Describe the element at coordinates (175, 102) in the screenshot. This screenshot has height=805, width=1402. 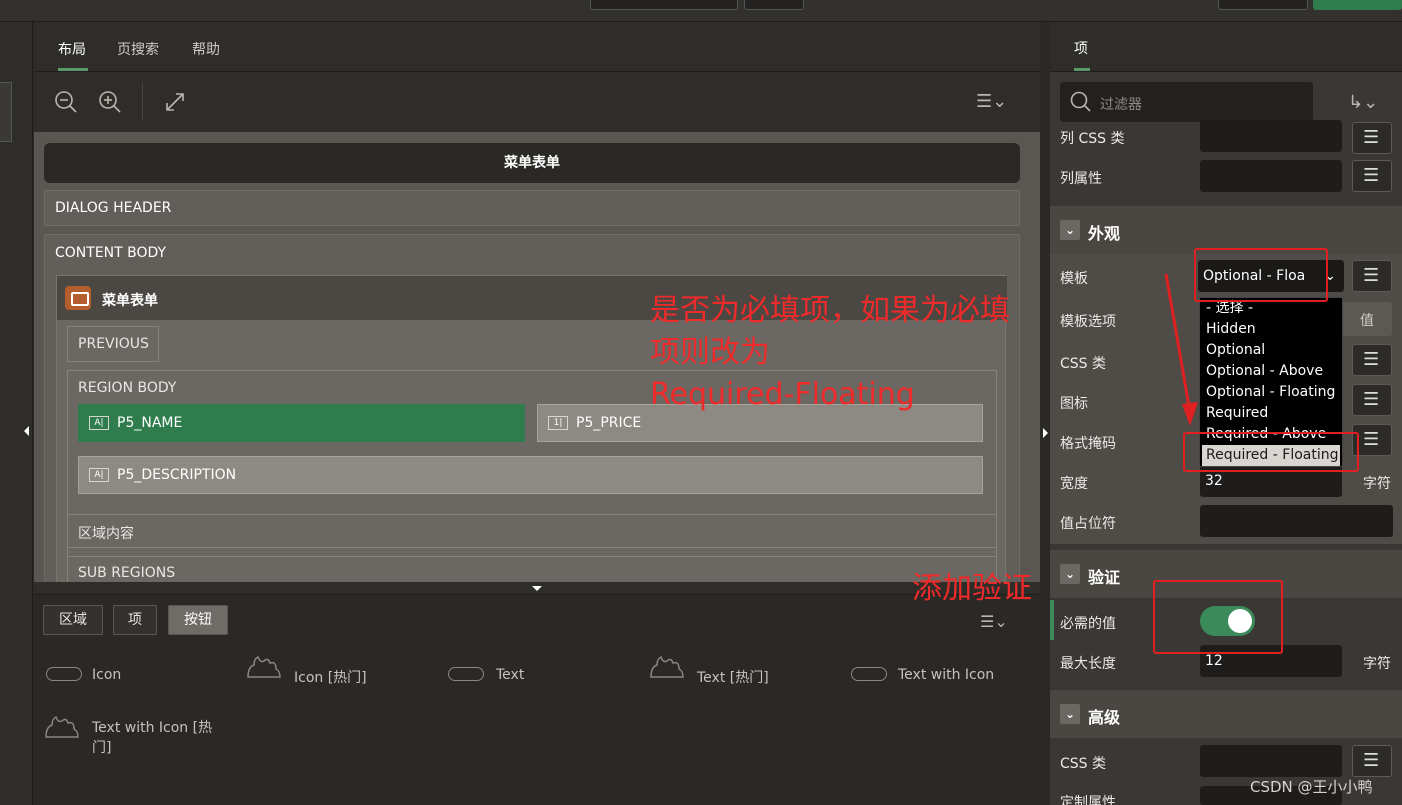
I see `expand-icon` at that location.